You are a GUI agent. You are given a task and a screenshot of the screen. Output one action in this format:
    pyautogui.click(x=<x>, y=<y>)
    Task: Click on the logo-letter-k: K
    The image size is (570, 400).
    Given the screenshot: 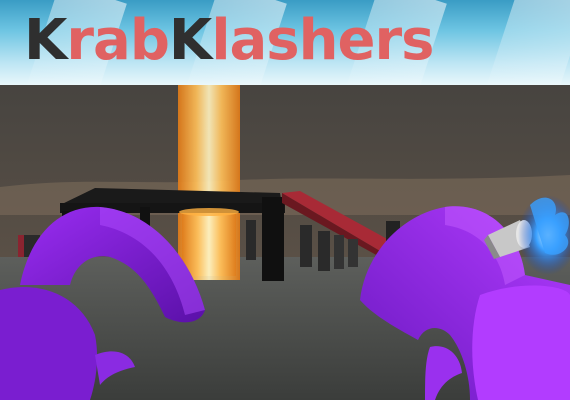 What is the action you would take?
    pyautogui.click(x=45, y=40)
    